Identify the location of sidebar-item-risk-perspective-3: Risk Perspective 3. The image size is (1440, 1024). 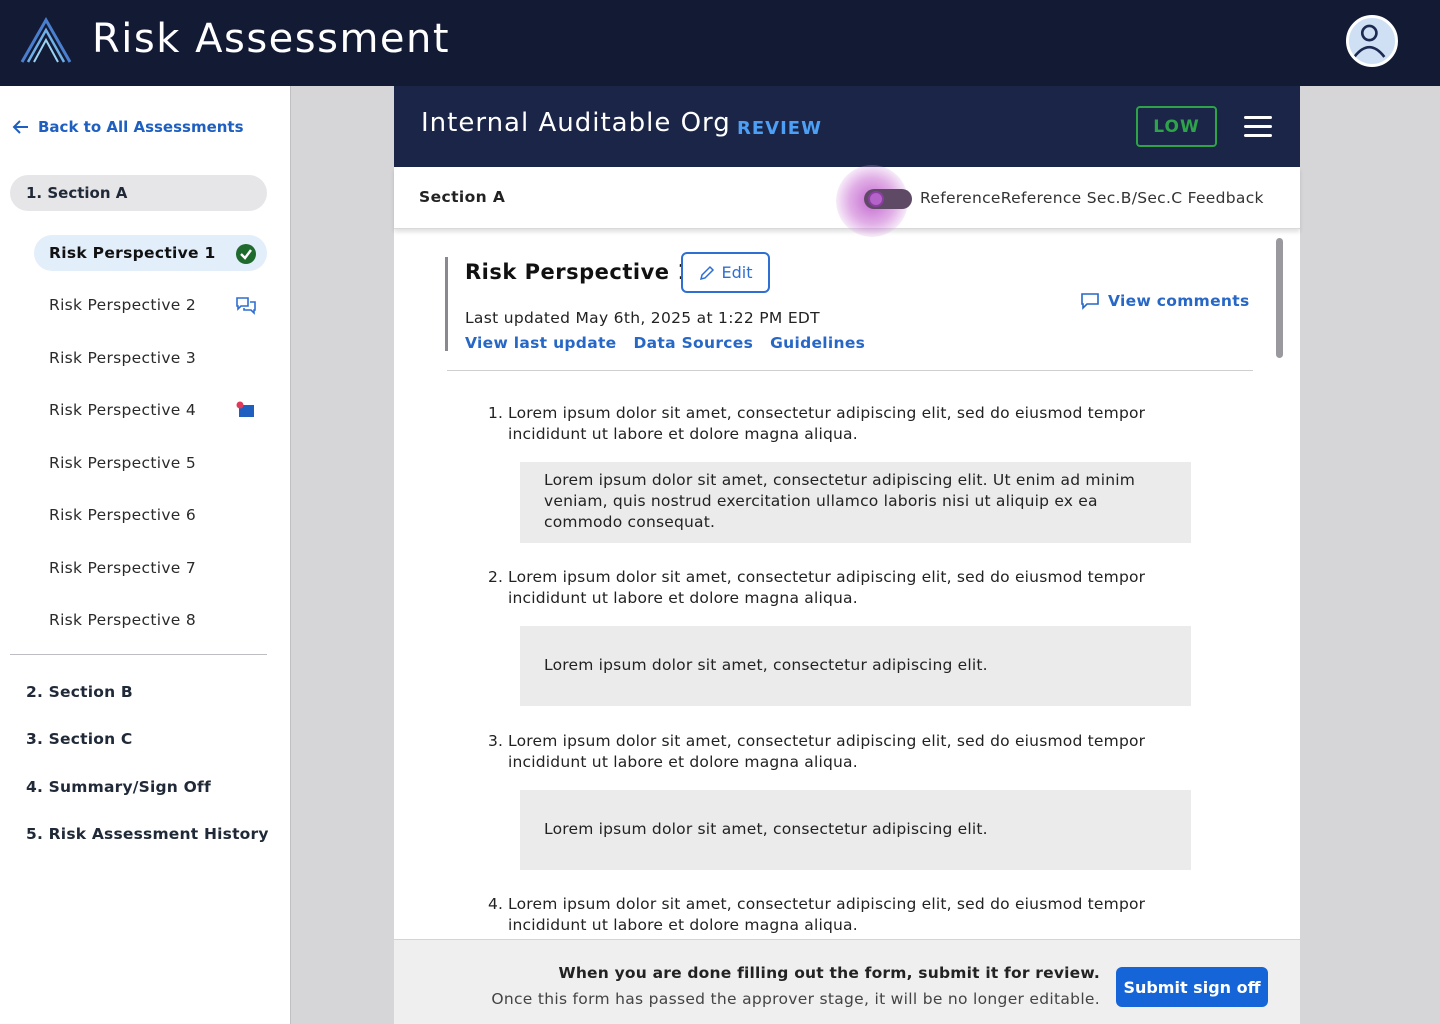
(150, 358).